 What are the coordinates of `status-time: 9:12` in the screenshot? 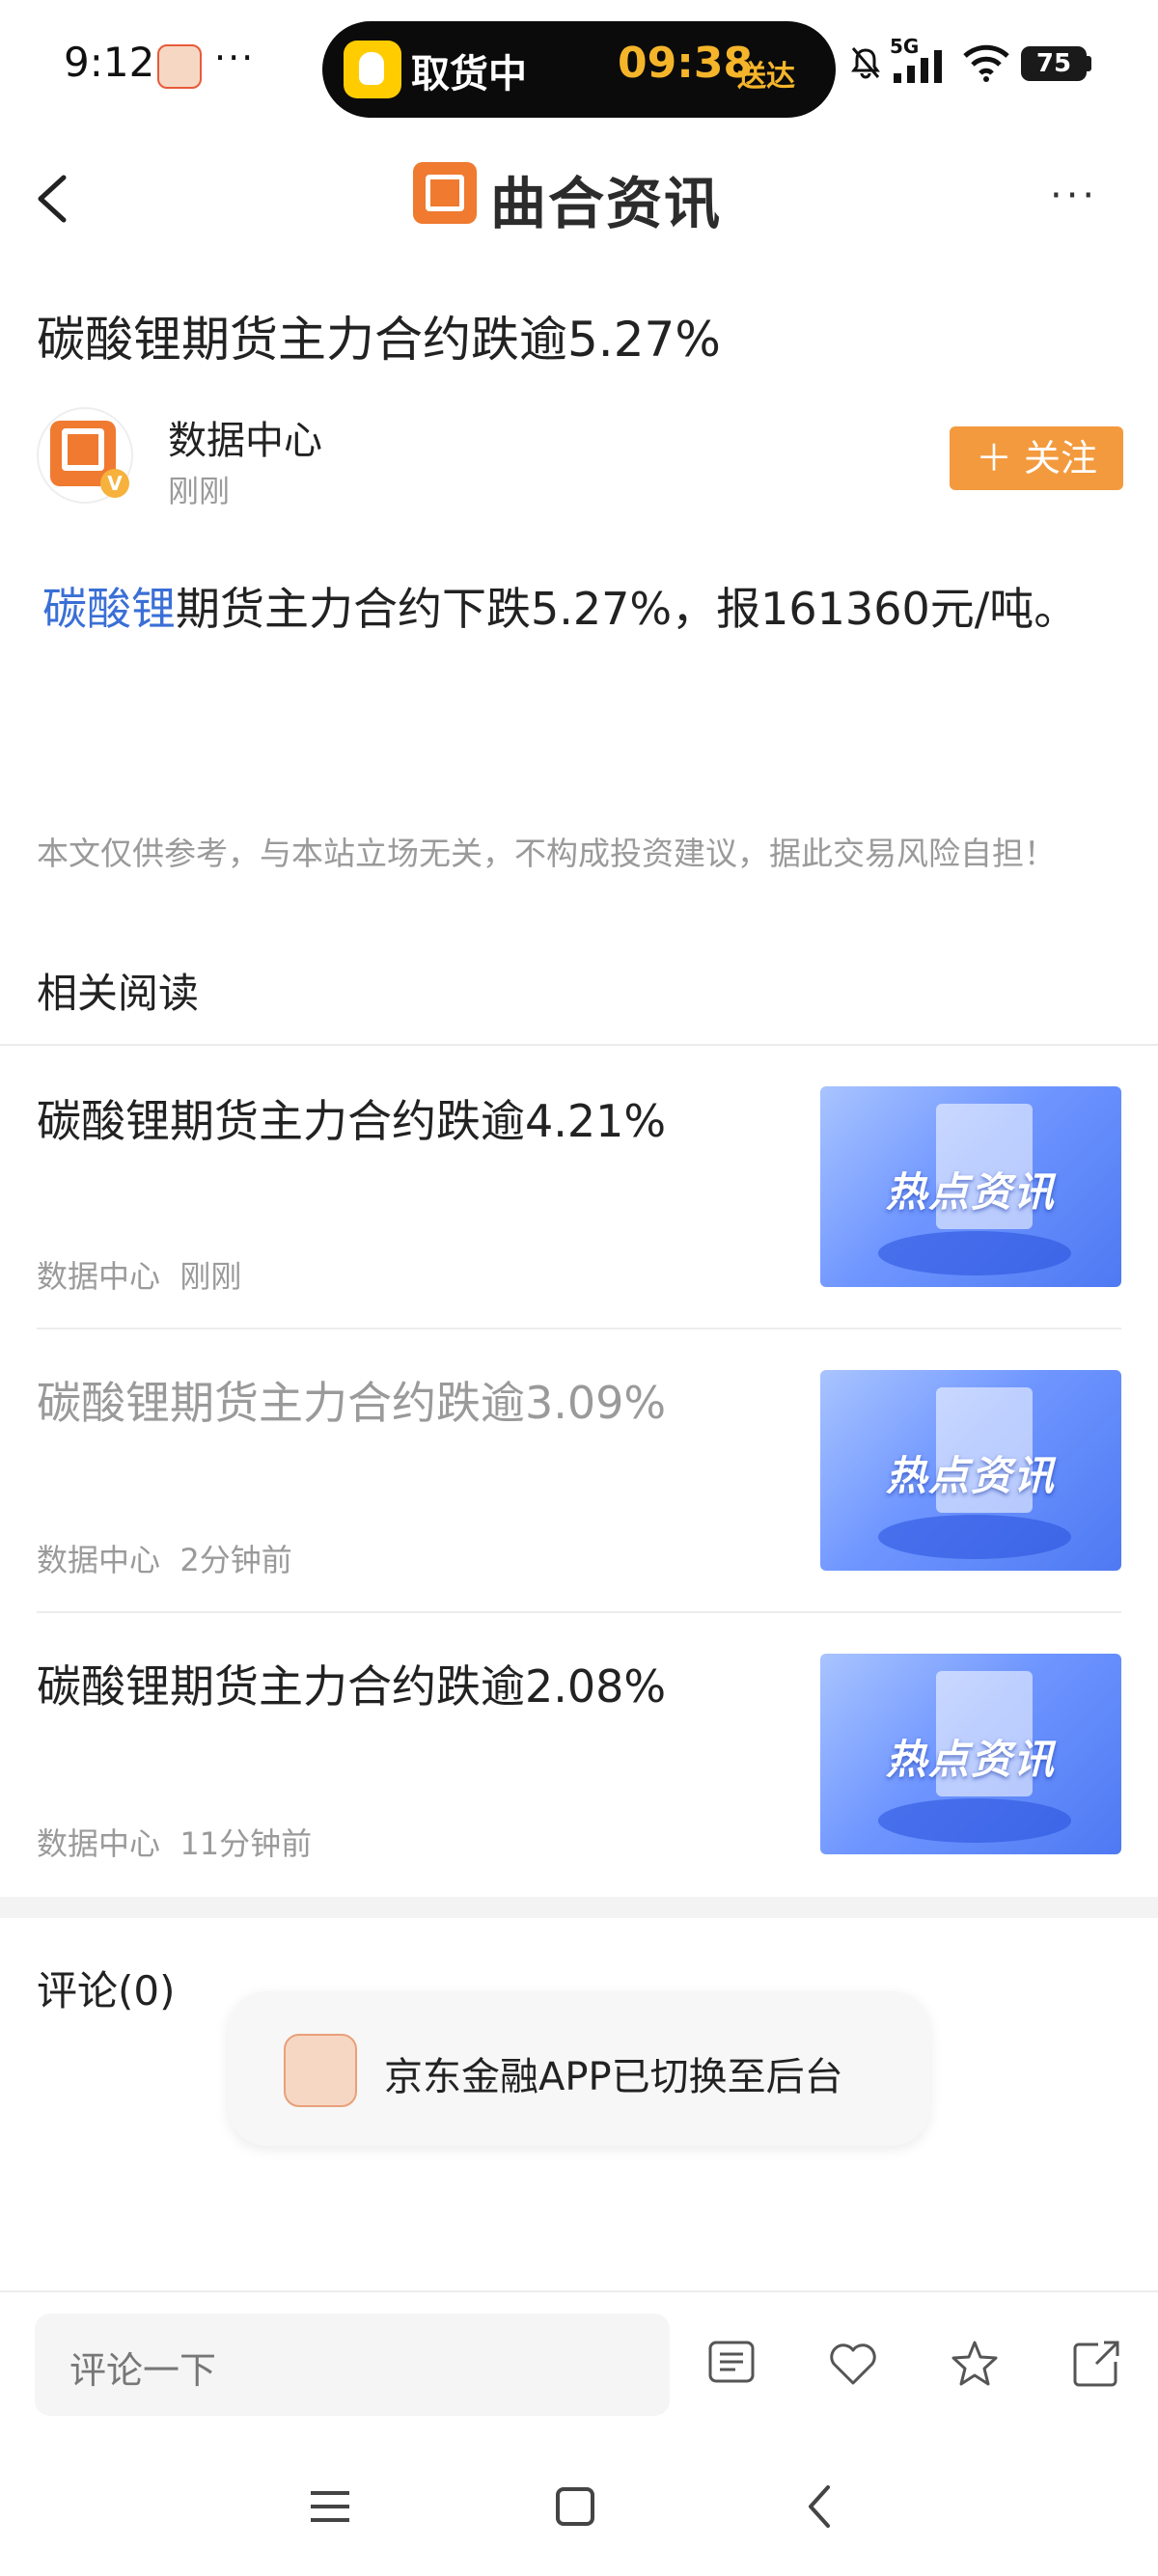 It's located at (109, 63).